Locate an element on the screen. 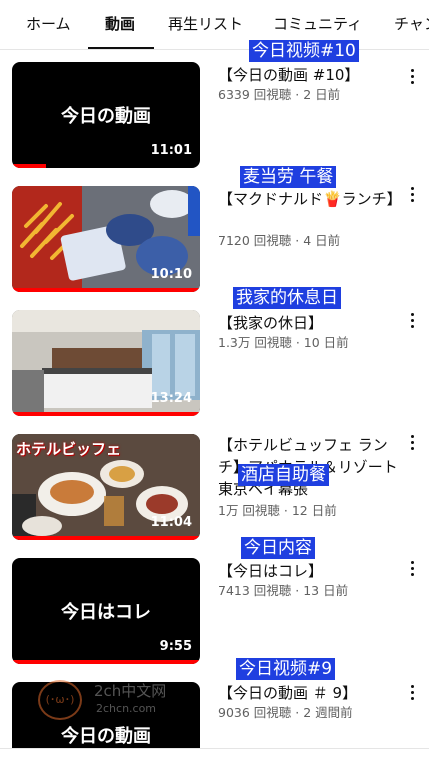 Image resolution: width=429 pixels, height=760 pixels. video-thumbnail: 13:24 is located at coordinates (106, 363).